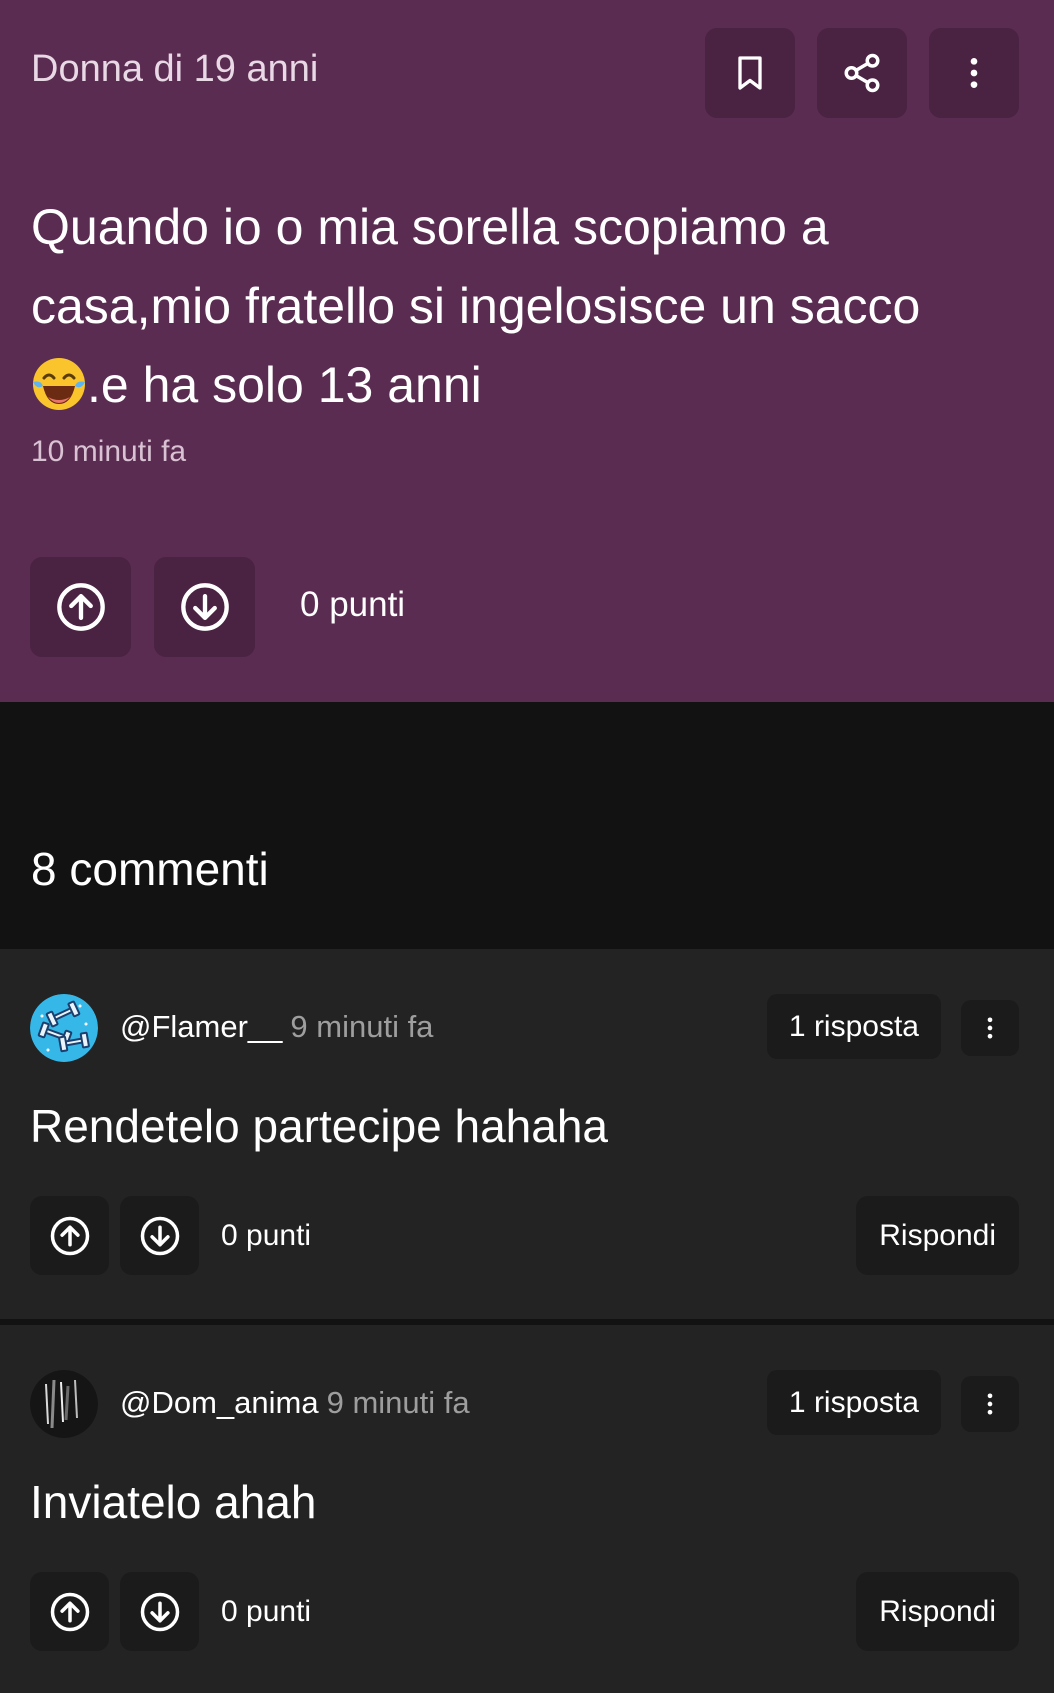 This screenshot has height=1693, width=1054. What do you see at coordinates (201, 1026) in the screenshot?
I see `comment-username: @Flamer__` at bounding box center [201, 1026].